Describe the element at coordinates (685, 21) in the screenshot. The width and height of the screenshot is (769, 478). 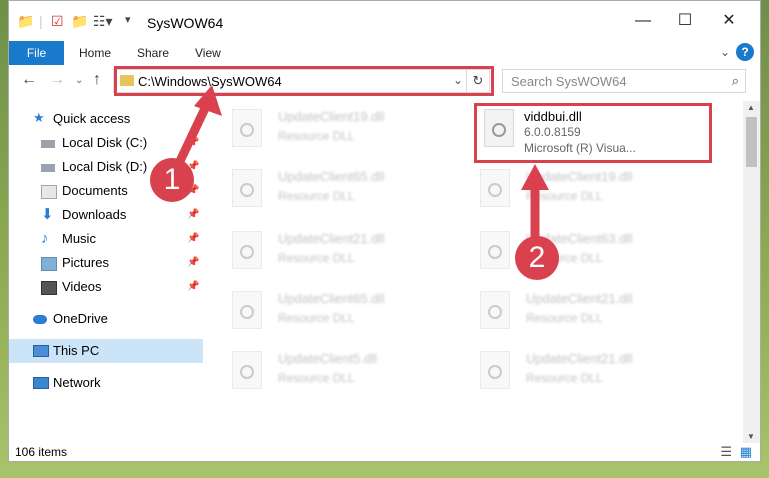
I see `maximize-button: ☐` at that location.